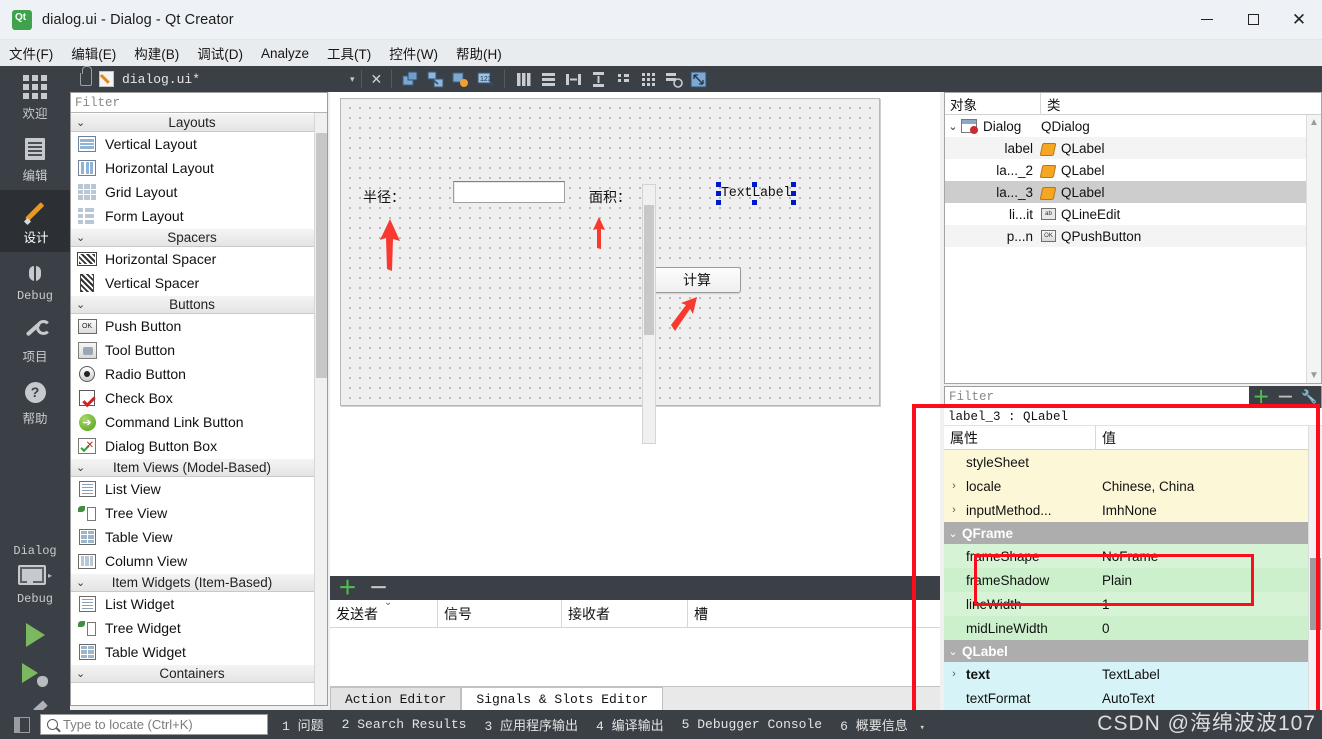 Image resolution: width=1322 pixels, height=739 pixels. What do you see at coordinates (623, 79) in the screenshot?
I see `layout-form-icon` at bounding box center [623, 79].